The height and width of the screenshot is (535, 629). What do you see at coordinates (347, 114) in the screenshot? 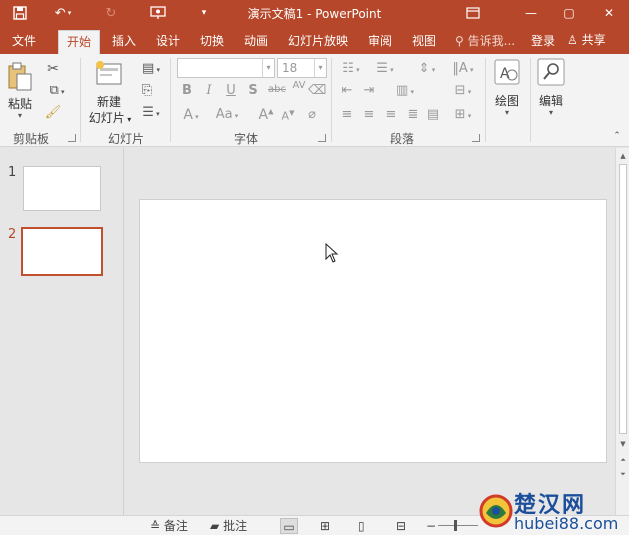
I see `align-left-icon: ≡` at bounding box center [347, 114].